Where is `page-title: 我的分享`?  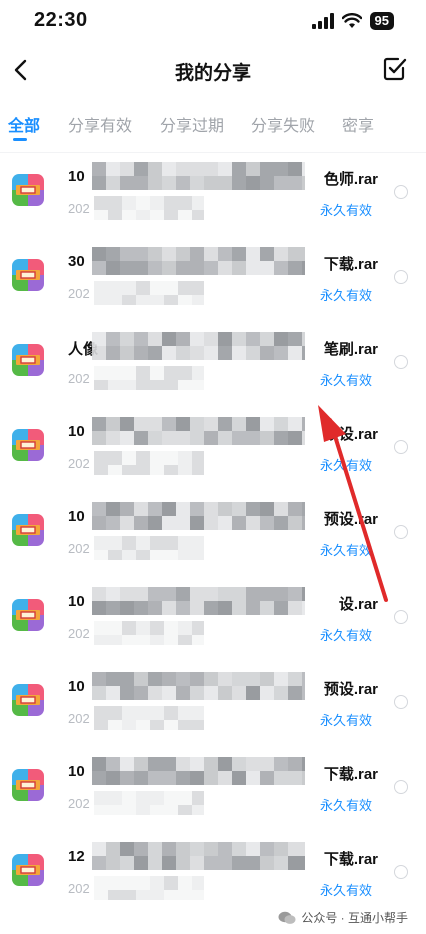 page-title: 我的分享 is located at coordinates (212, 73).